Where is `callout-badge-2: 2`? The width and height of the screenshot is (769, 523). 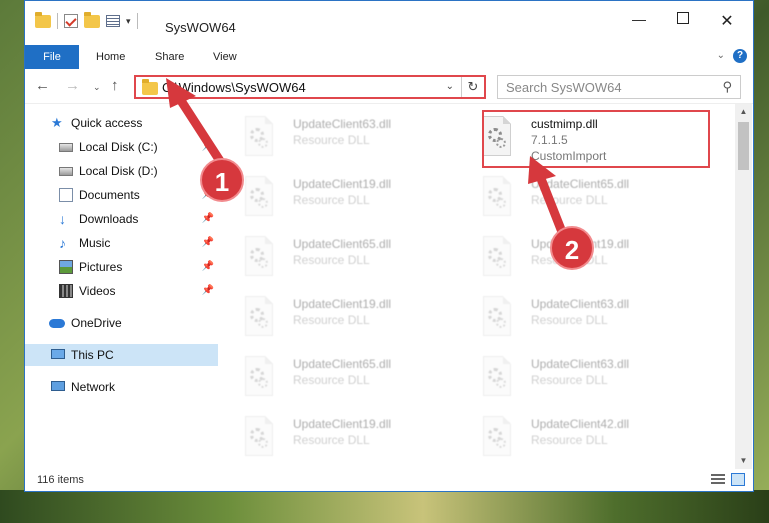
callout-badge-2: 2 is located at coordinates (572, 248).